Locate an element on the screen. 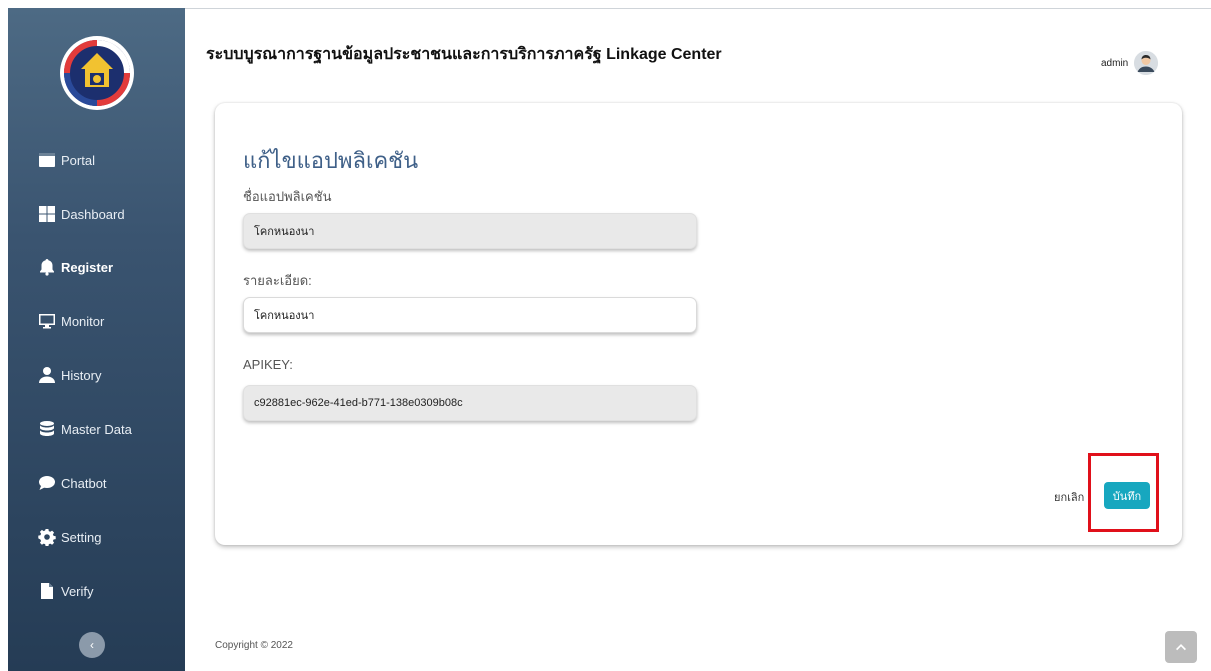 This screenshot has width=1211, height=671. sidebar-item-label: History is located at coordinates (81, 375).